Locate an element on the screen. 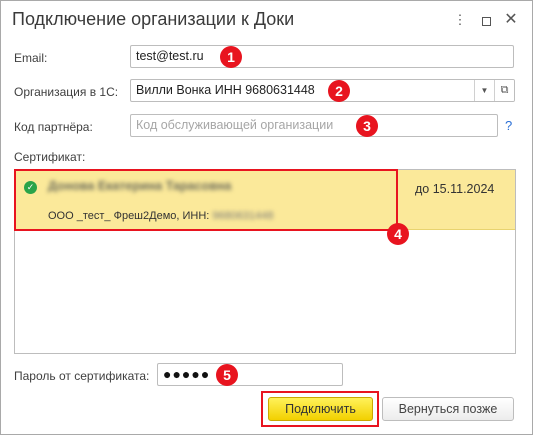  highlight-box-certificate is located at coordinates (206, 200).